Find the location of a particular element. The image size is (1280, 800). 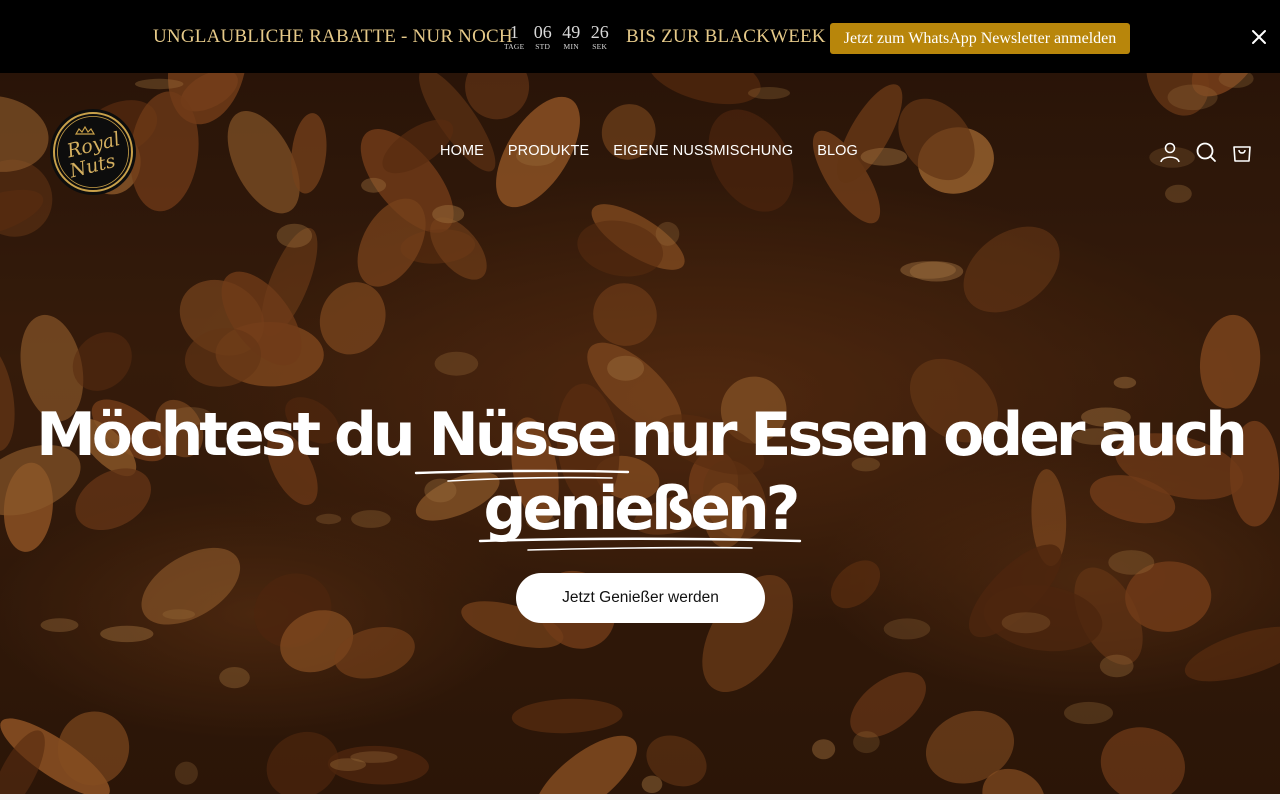

countdown-seconds-label: SEK is located at coordinates (600, 46).